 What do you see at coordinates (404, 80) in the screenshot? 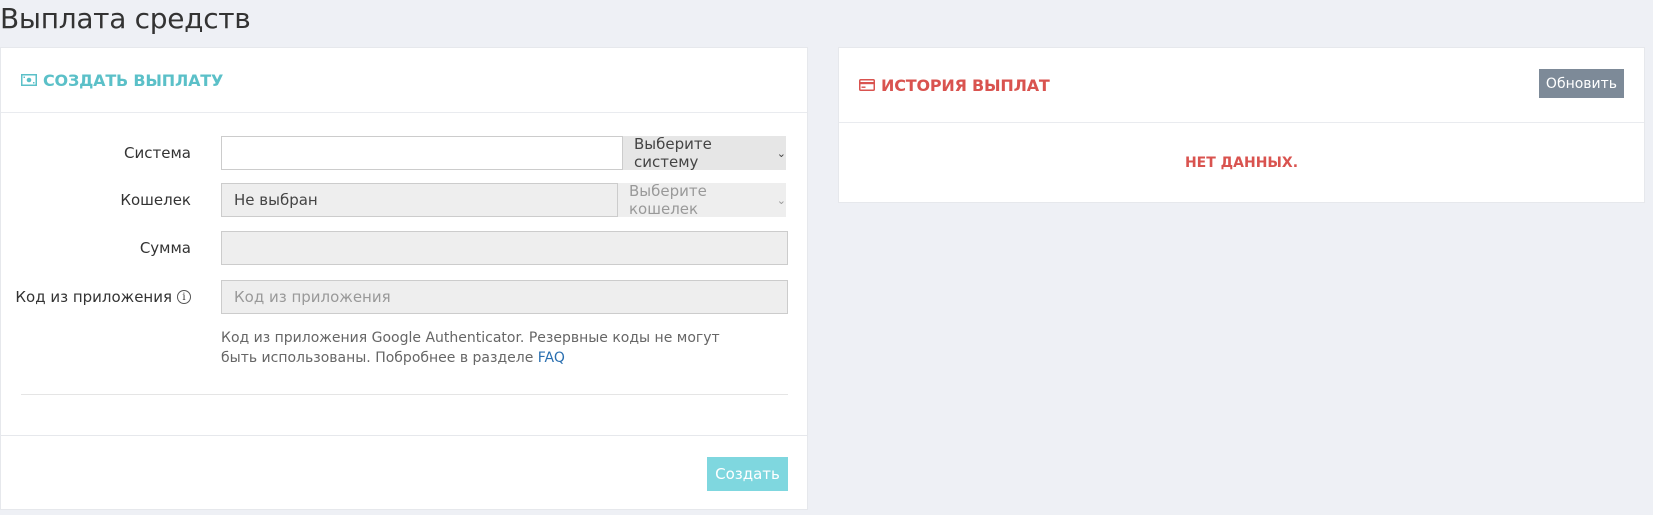
I see `create-payout-header: СОЗДАТЬ ВЫПЛАТУ` at bounding box center [404, 80].